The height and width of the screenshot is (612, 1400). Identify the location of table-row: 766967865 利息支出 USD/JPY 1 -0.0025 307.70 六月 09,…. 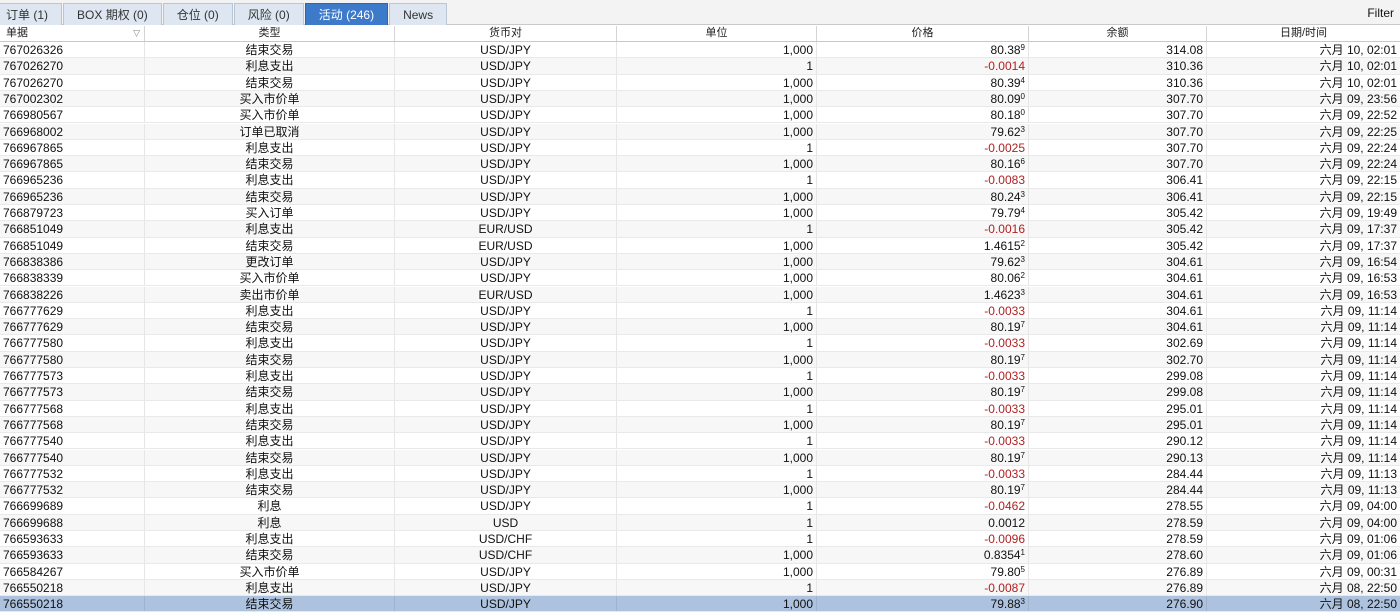
(700, 148).